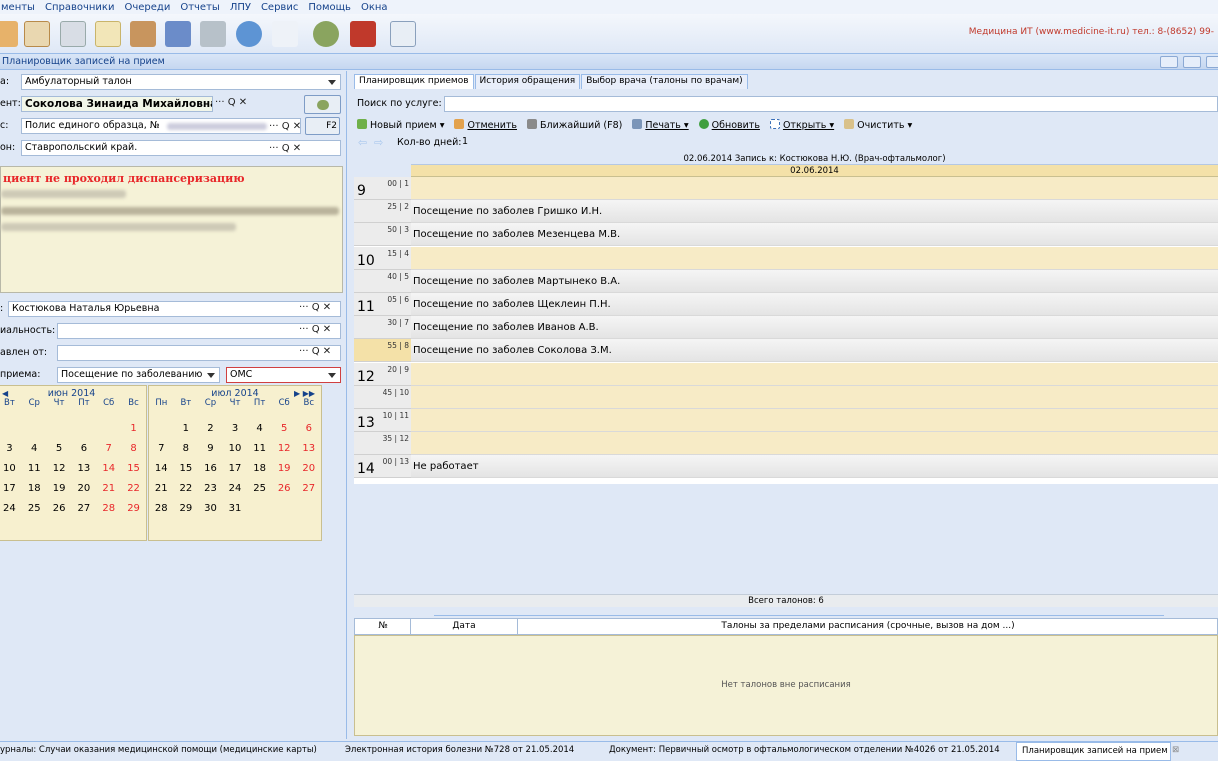 Image resolution: width=1218 pixels, height=761 pixels. I want to click on calendar-day: 1, so click(186, 429).